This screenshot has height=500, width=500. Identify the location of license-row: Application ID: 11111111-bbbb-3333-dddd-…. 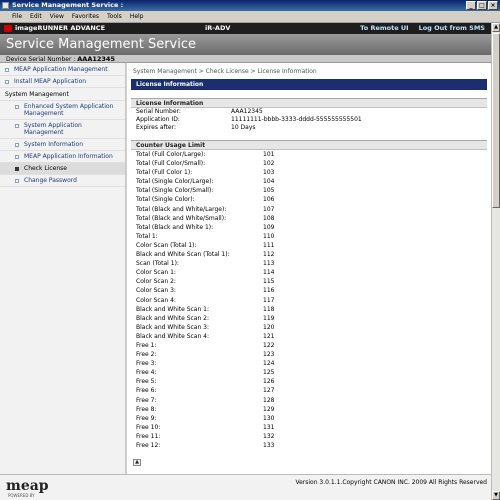
(309, 120).